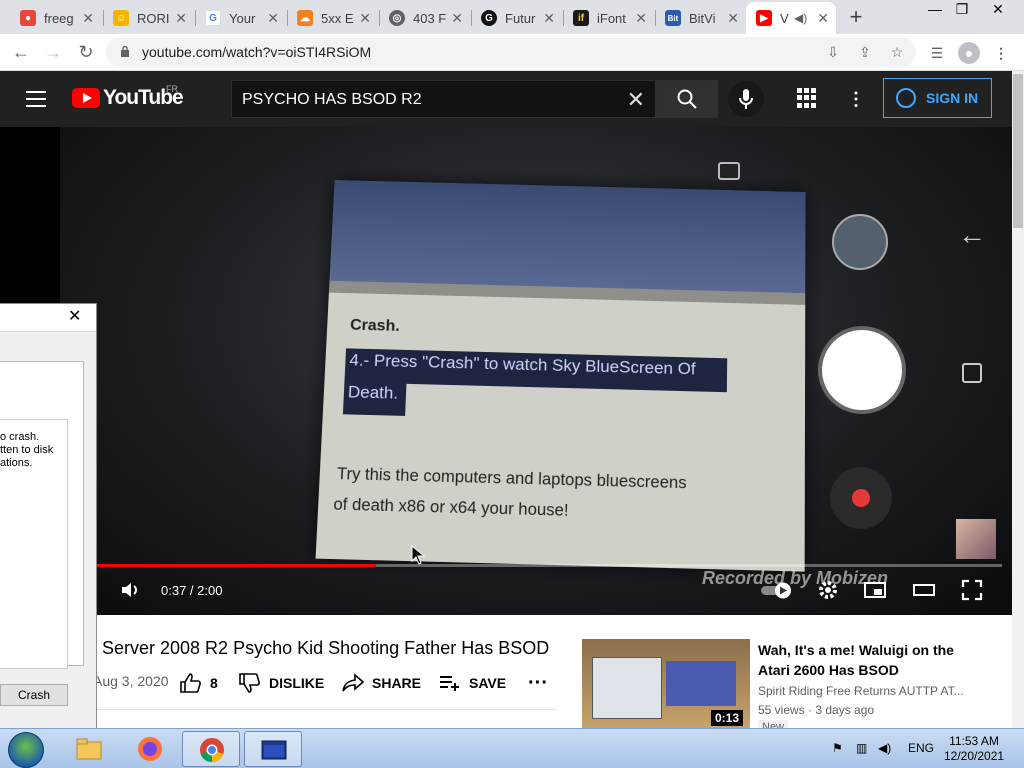 This screenshot has width=1024, height=768. I want to click on browser-tab: ● freeg ✕, so click(55, 18).